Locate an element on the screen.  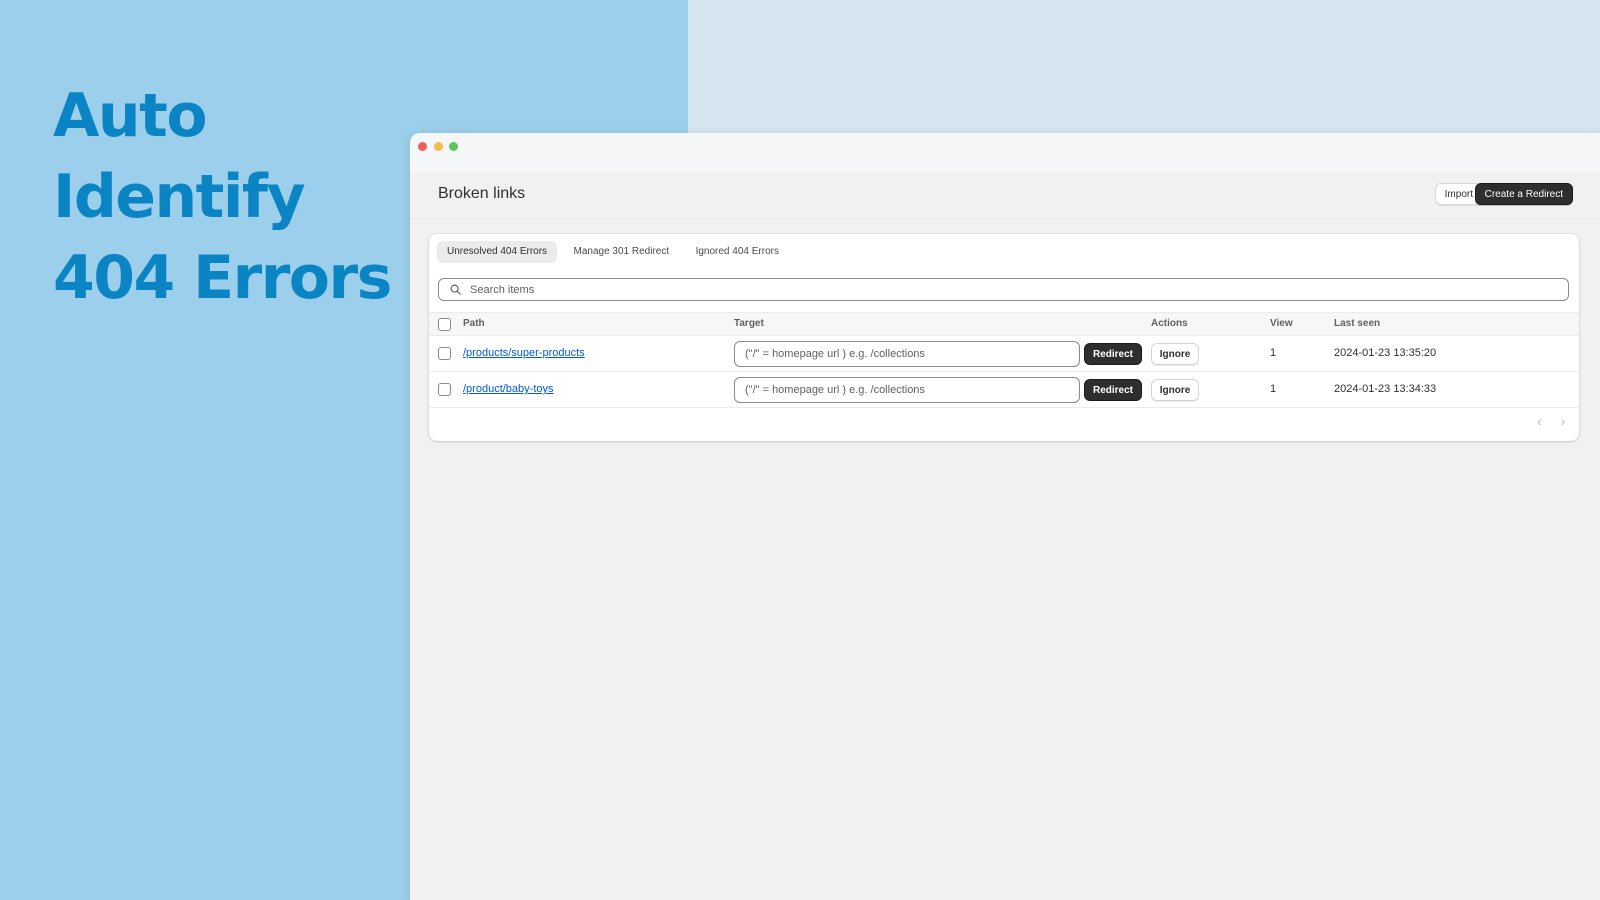
hero-line-2: Identify is located at coordinates (179, 197).